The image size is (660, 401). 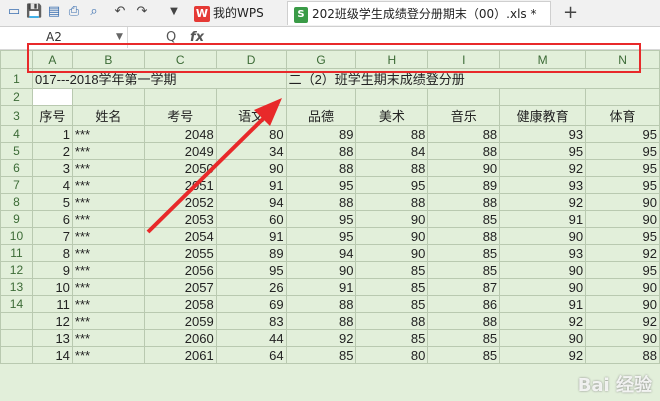 I want to click on annotation-arrow, so click(x=214, y=166).